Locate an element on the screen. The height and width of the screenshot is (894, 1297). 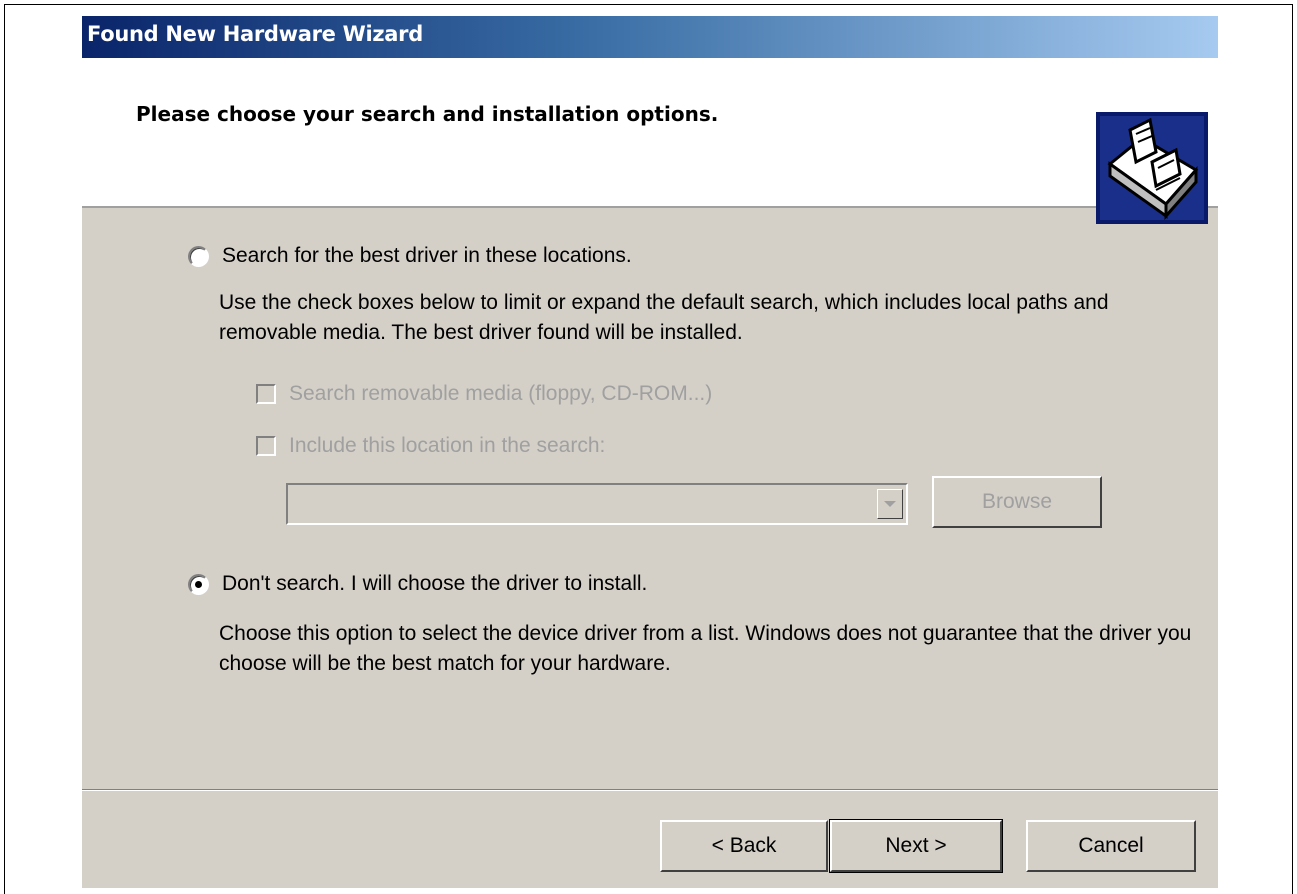
title-bar: Found New Hardware Wizard is located at coordinates (650, 37).